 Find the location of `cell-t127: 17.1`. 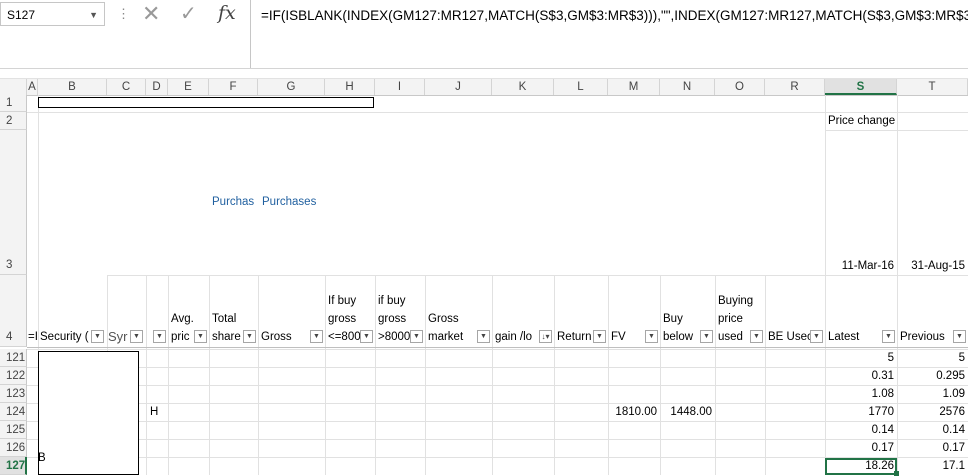

cell-t127: 17.1 is located at coordinates (931, 466).